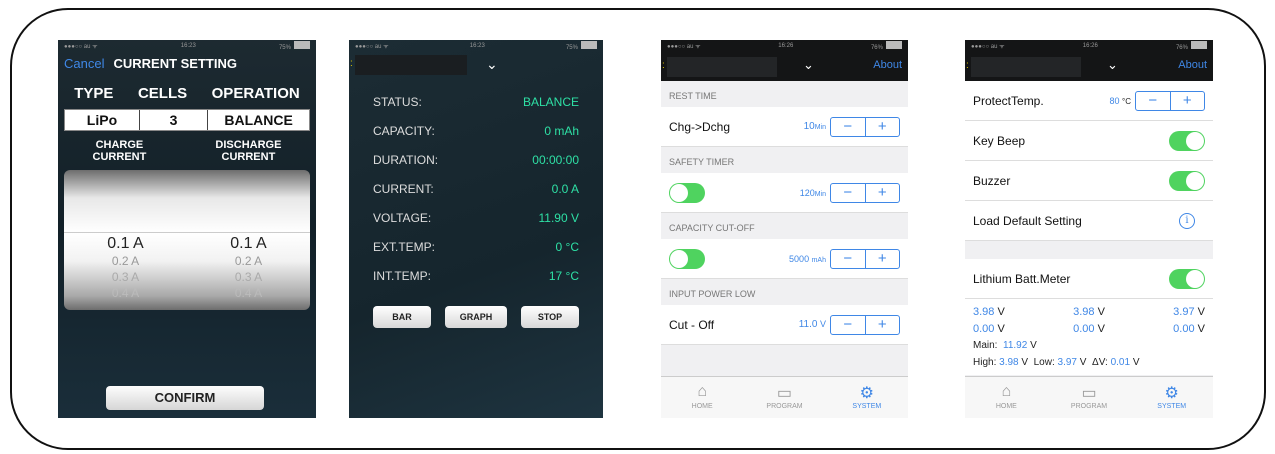  Describe the element at coordinates (249, 293) in the screenshot. I see `discharge-current-option: 0.4 A` at that location.